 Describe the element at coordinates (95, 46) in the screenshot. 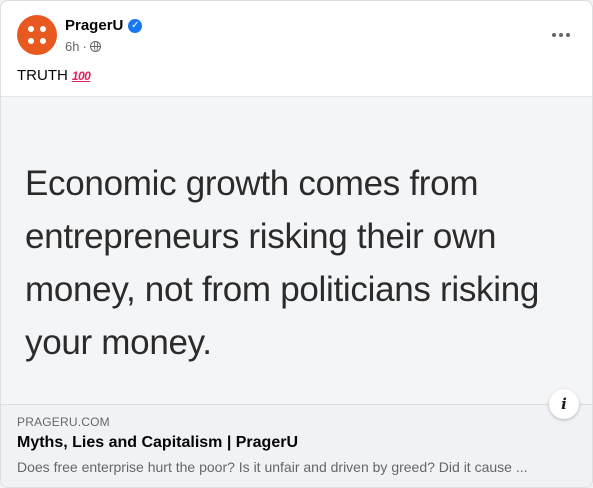

I see `globe-icon` at that location.